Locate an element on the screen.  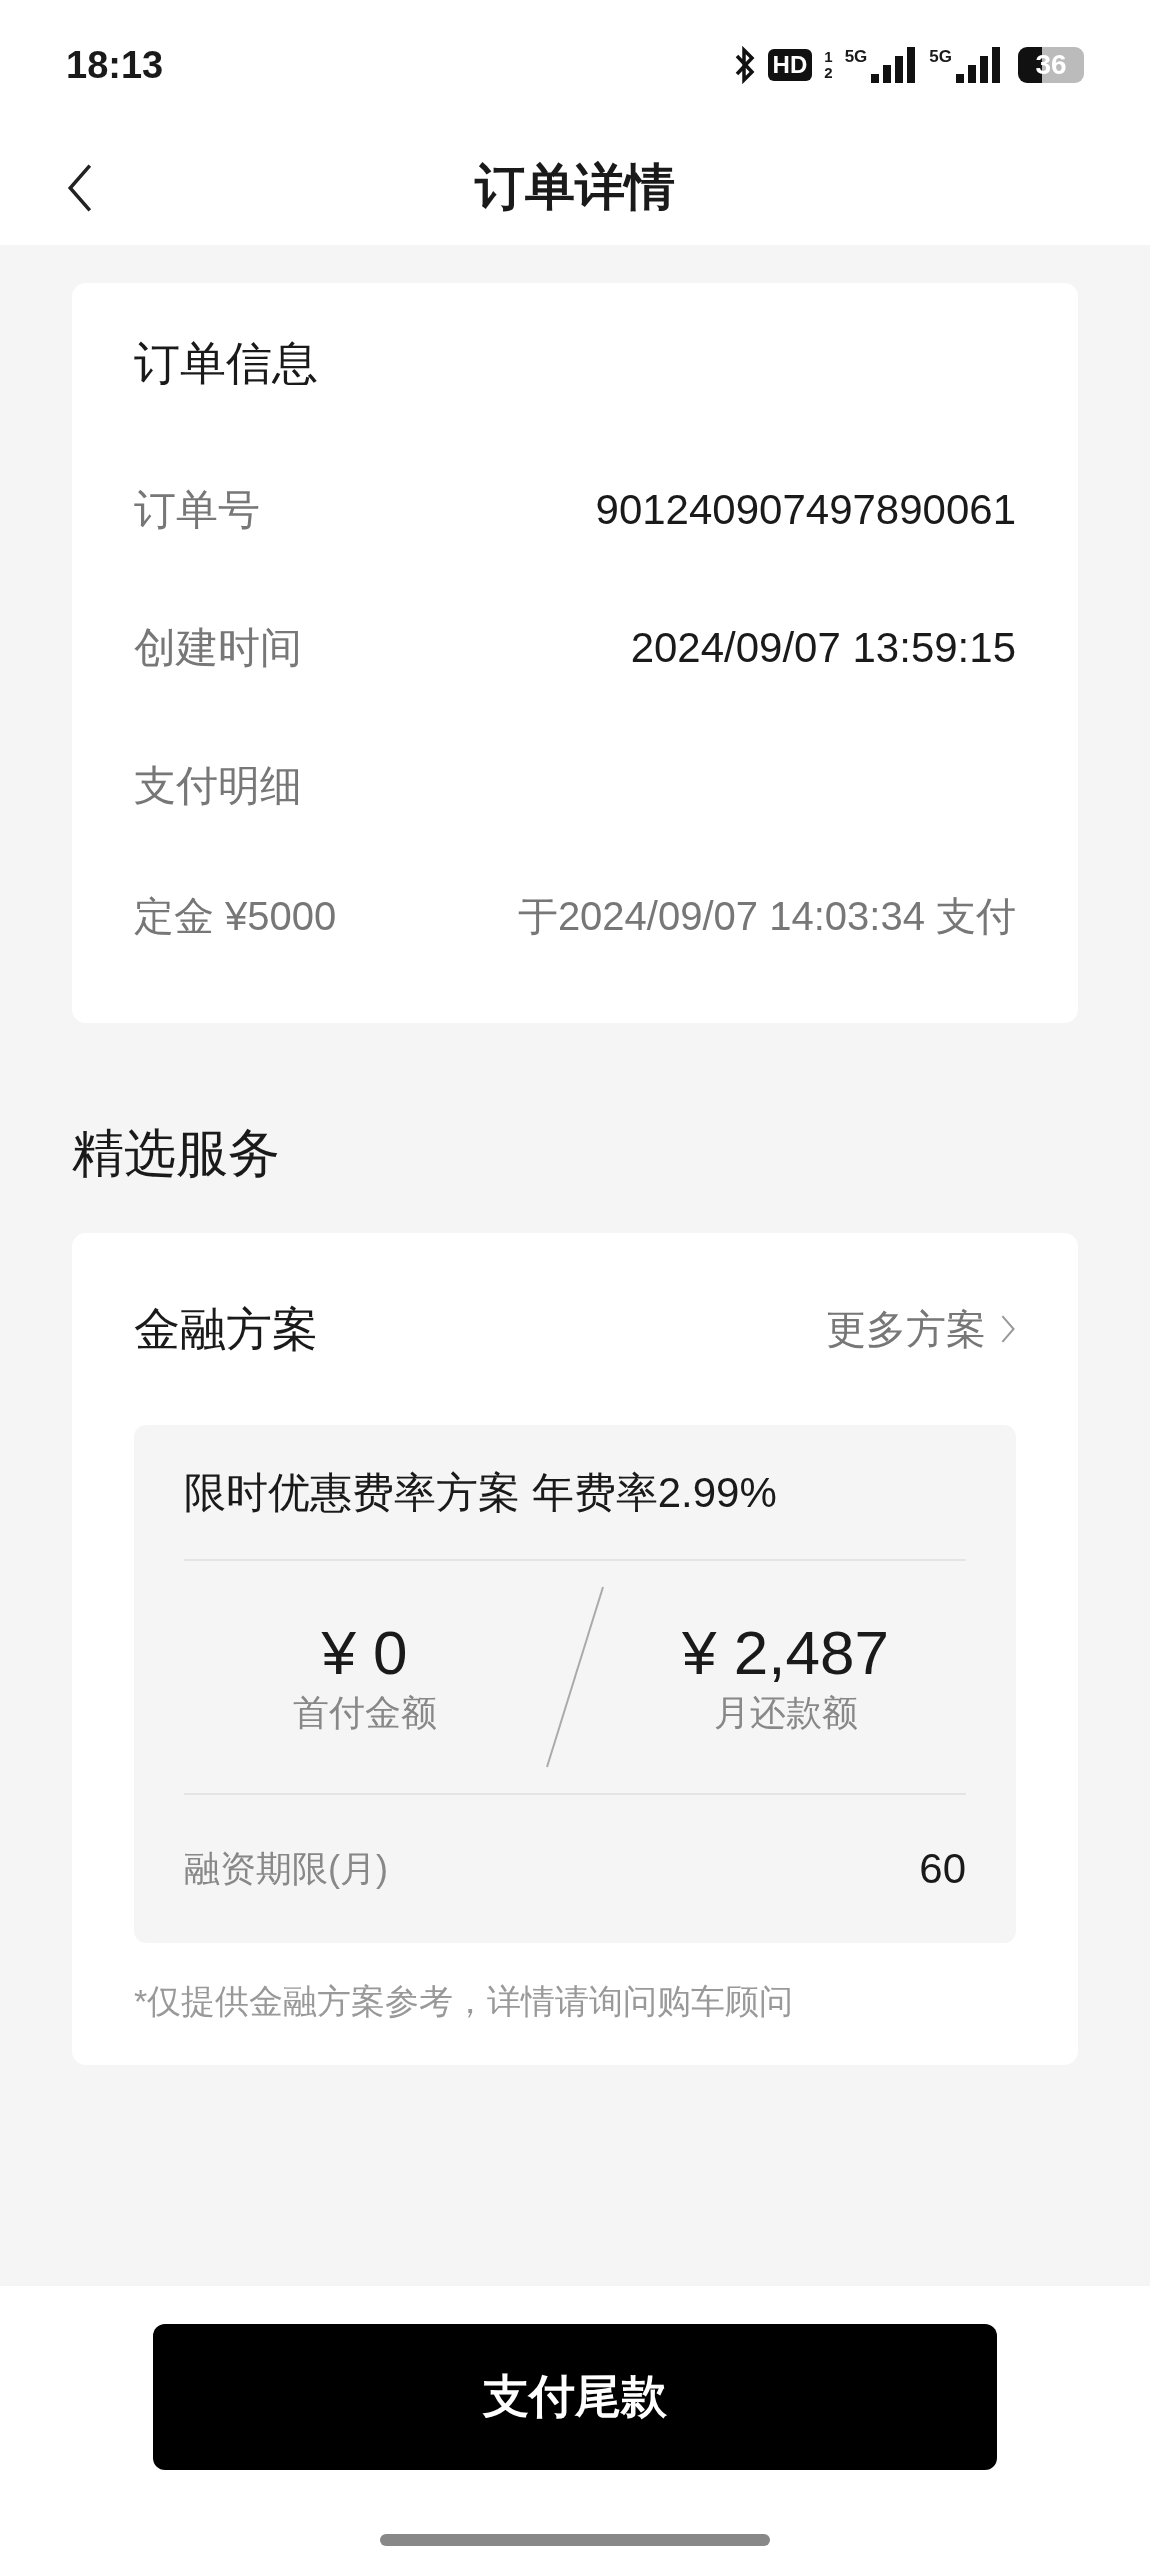
field-value: 2024/09/07 13:59:15 is located at coordinates (823, 648).